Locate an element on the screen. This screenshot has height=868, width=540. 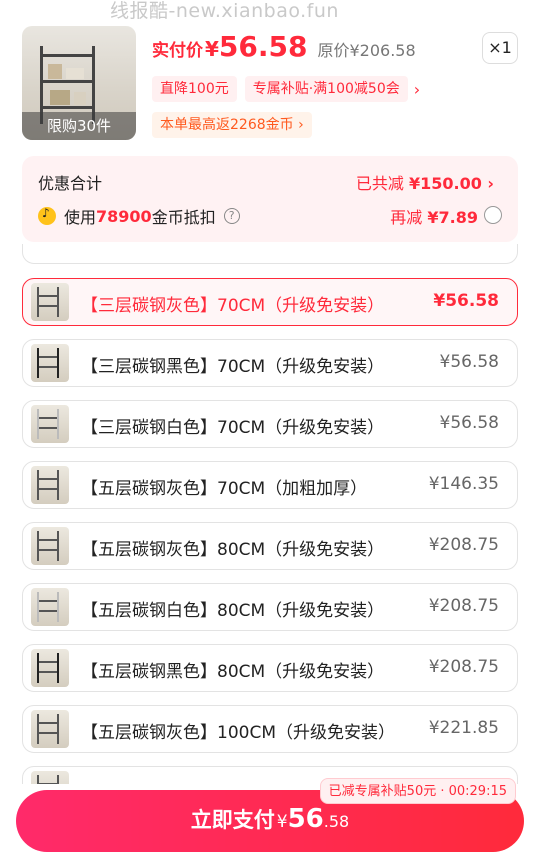
total-discount: 已共减 ¥150.00 › is located at coordinates (425, 182).